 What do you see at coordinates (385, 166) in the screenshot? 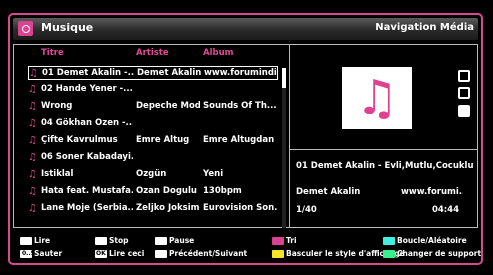
I see `now-playing-title: 01 Demet Akalin - Evli,Mutlu,Cocuklu` at bounding box center [385, 166].